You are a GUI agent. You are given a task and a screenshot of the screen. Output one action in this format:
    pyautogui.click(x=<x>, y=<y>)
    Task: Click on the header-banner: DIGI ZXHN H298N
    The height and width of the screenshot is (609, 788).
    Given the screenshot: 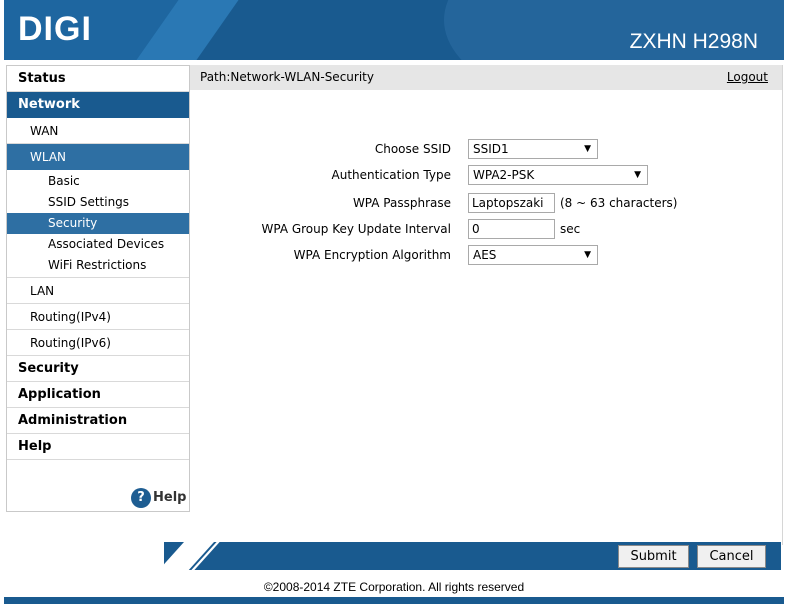 What is the action you would take?
    pyautogui.click(x=394, y=30)
    